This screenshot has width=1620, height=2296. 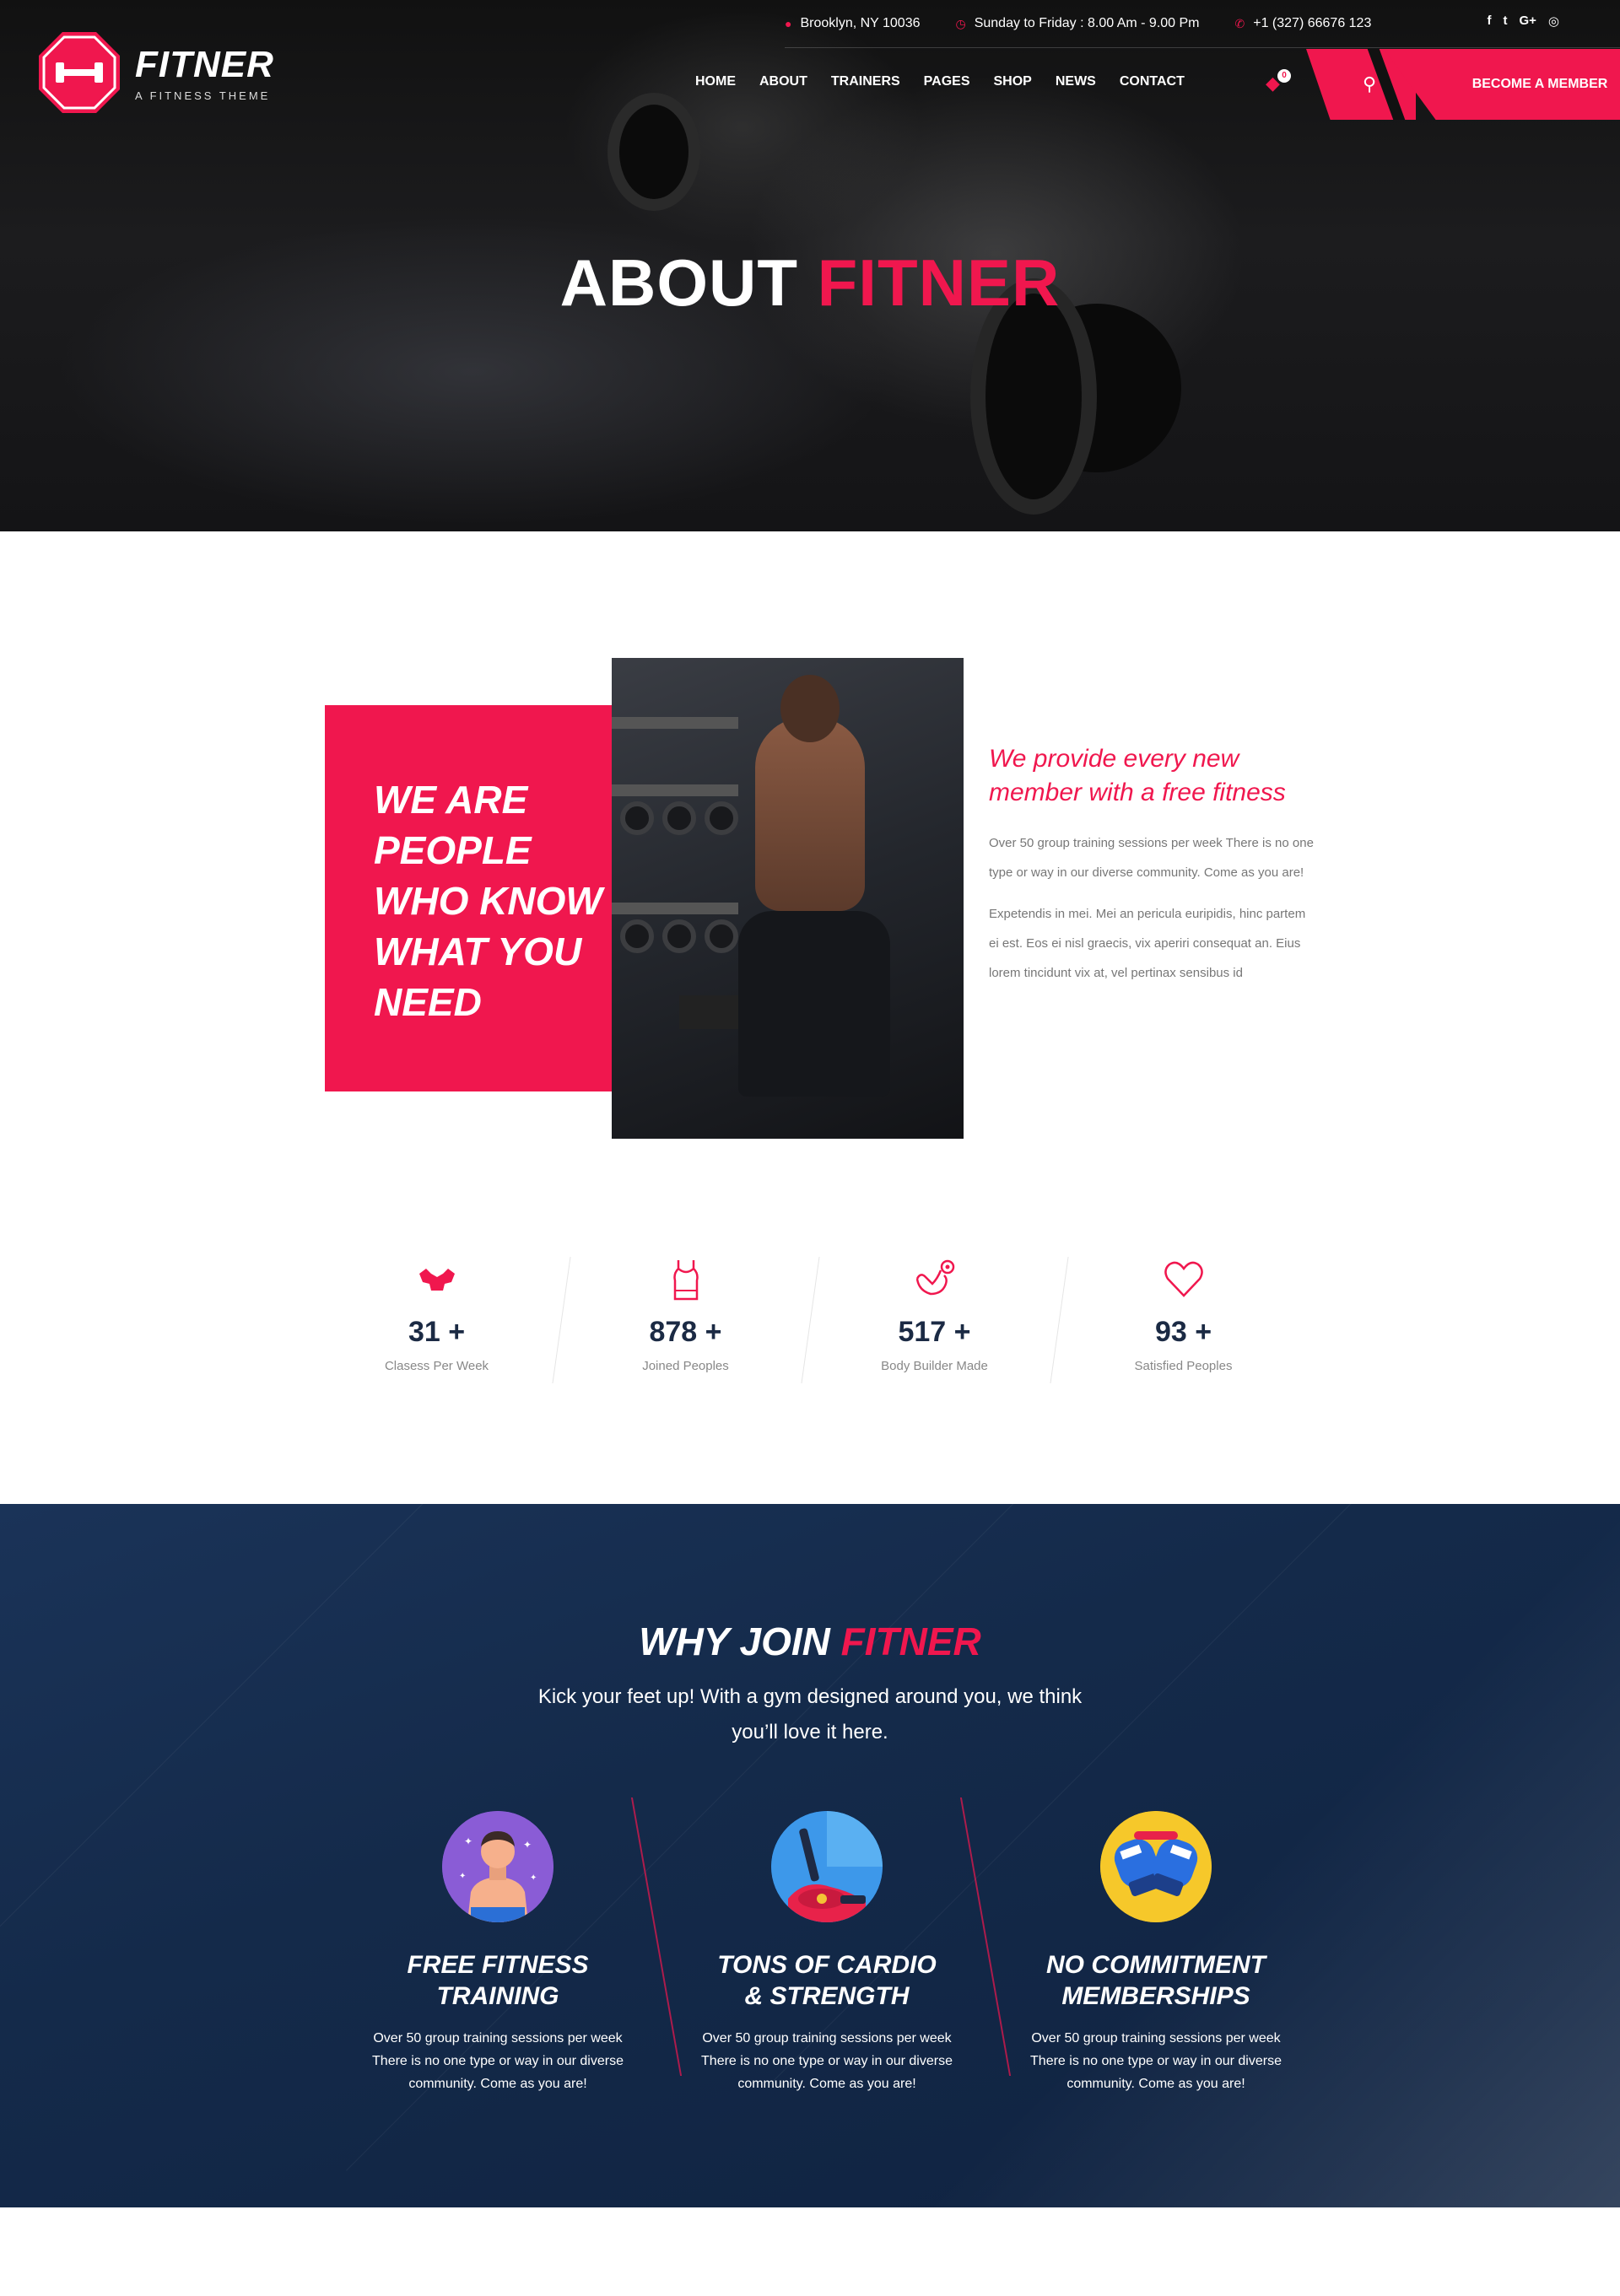 I want to click on hours-text: Sunday to Friday : 8.00 Am - 9.00 Pm, so click(x=1087, y=23).